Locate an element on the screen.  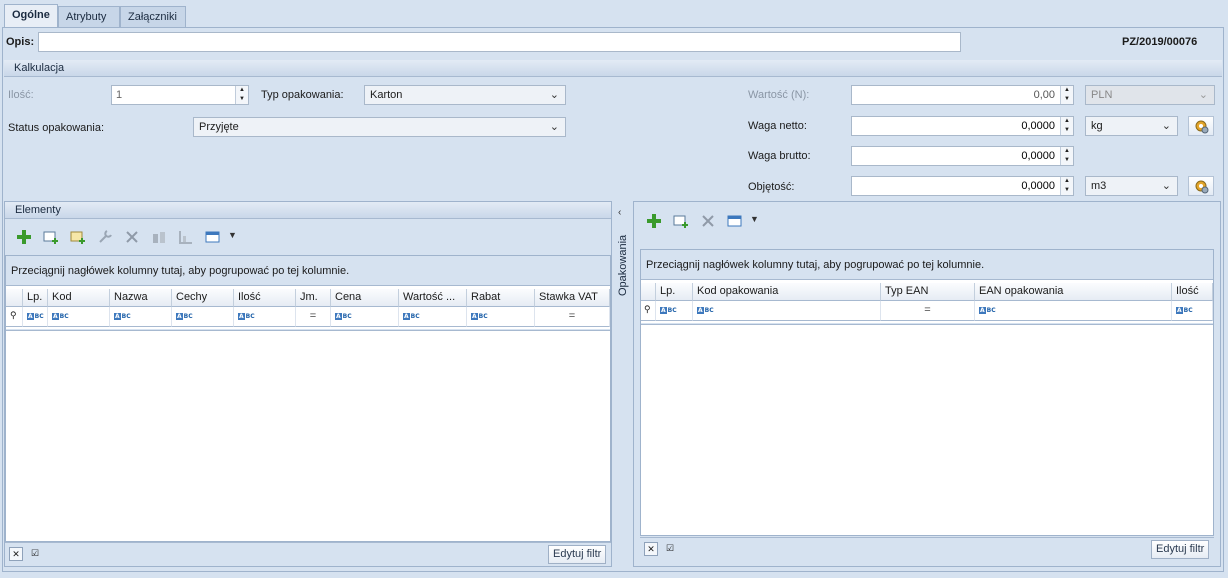
status-opakowania-select: Przyjęte ⌄ is located at coordinates (379, 127).